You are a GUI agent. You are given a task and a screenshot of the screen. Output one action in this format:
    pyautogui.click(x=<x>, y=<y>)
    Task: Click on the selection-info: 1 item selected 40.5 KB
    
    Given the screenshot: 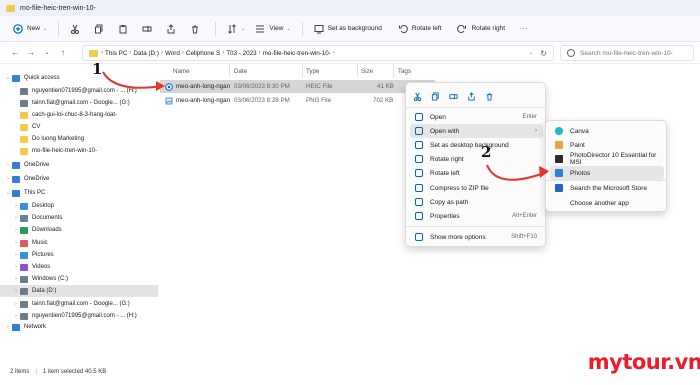 What is the action you would take?
    pyautogui.click(x=74, y=372)
    